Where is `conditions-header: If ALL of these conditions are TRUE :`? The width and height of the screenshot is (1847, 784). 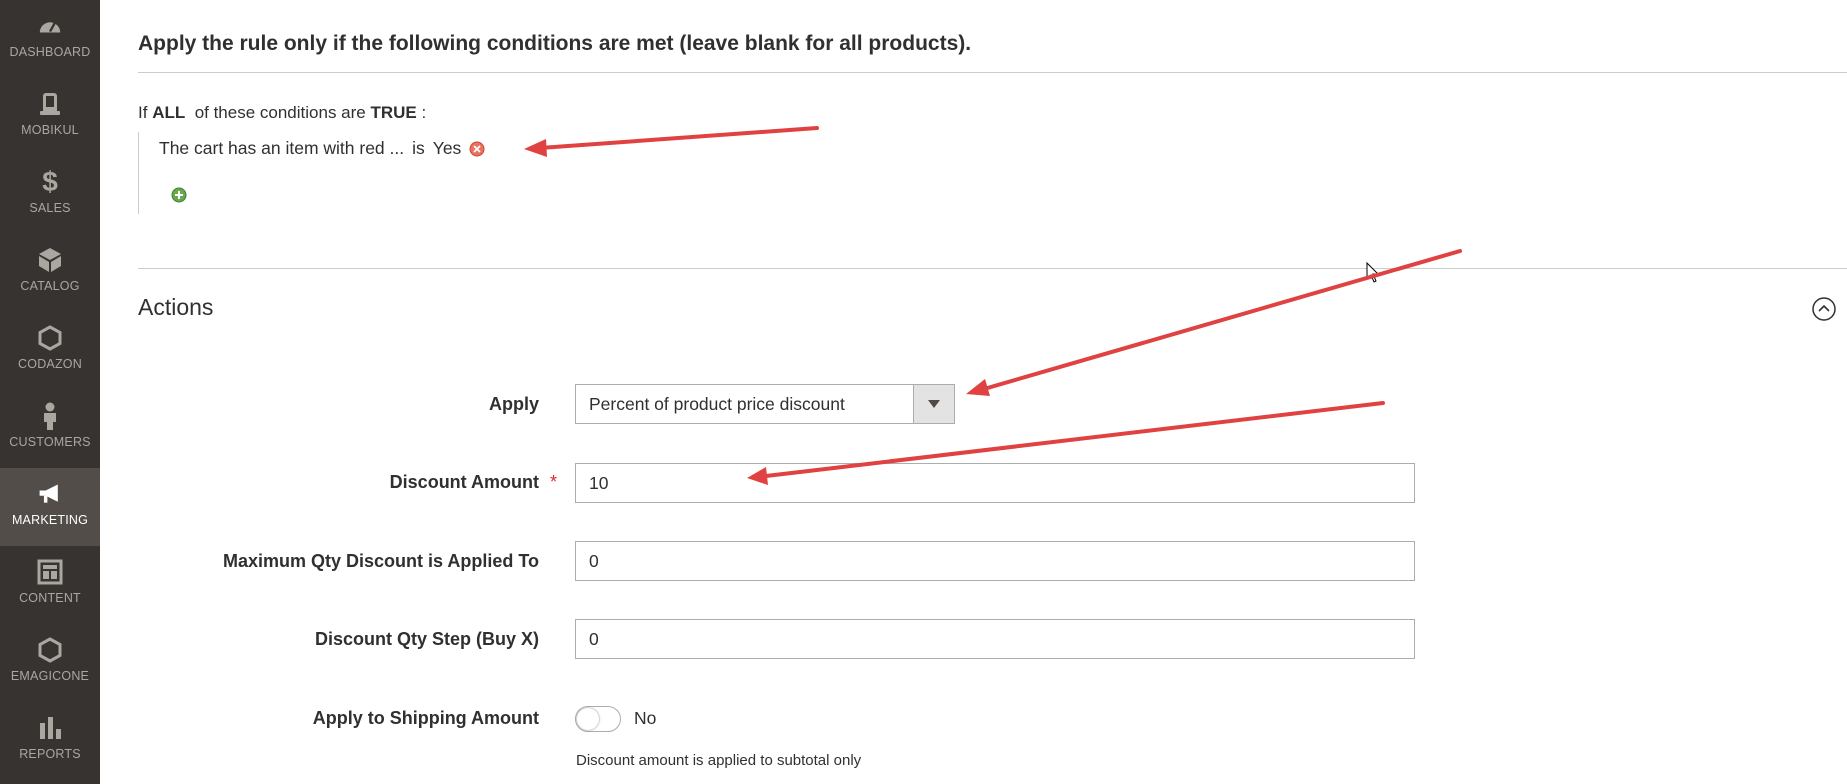 conditions-header: If ALL of these conditions are TRUE : is located at coordinates (282, 113).